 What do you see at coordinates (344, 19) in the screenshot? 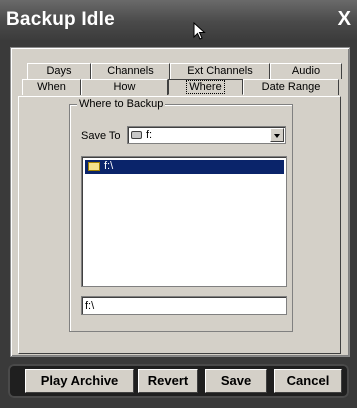
I see `close-icon: X` at bounding box center [344, 19].